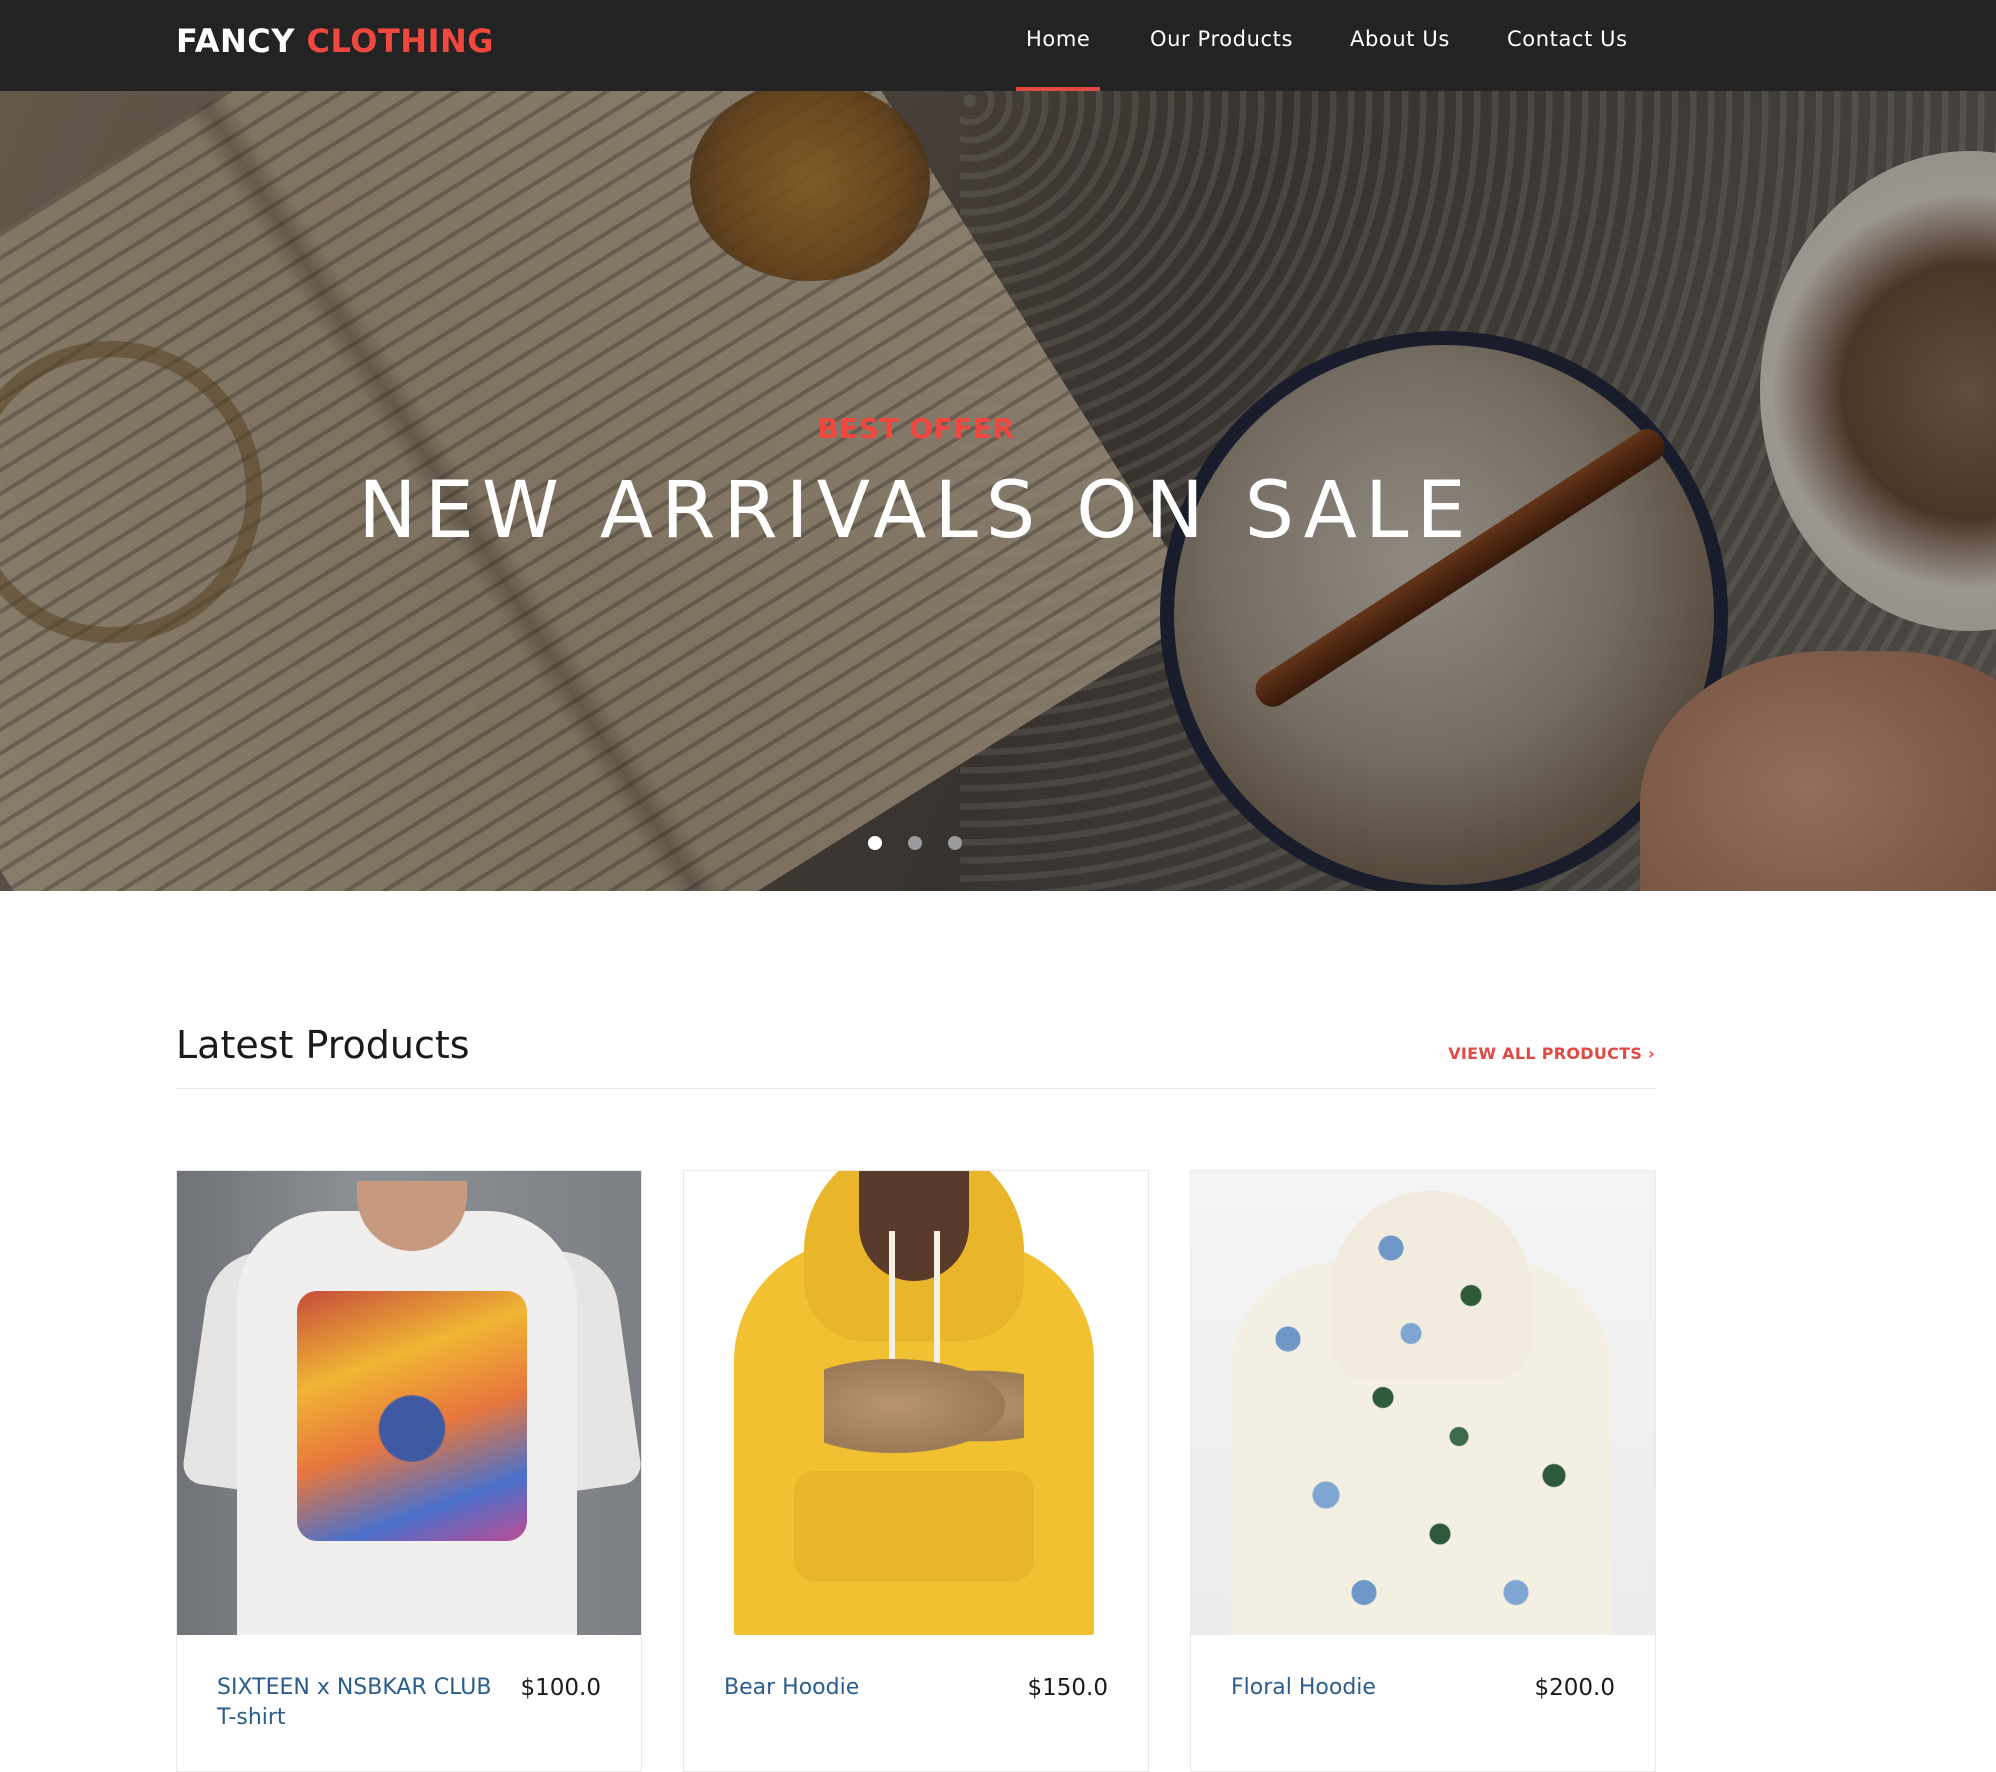 The height and width of the screenshot is (1772, 1996). What do you see at coordinates (235, 41) in the screenshot?
I see `brand-first-word: FANCY` at bounding box center [235, 41].